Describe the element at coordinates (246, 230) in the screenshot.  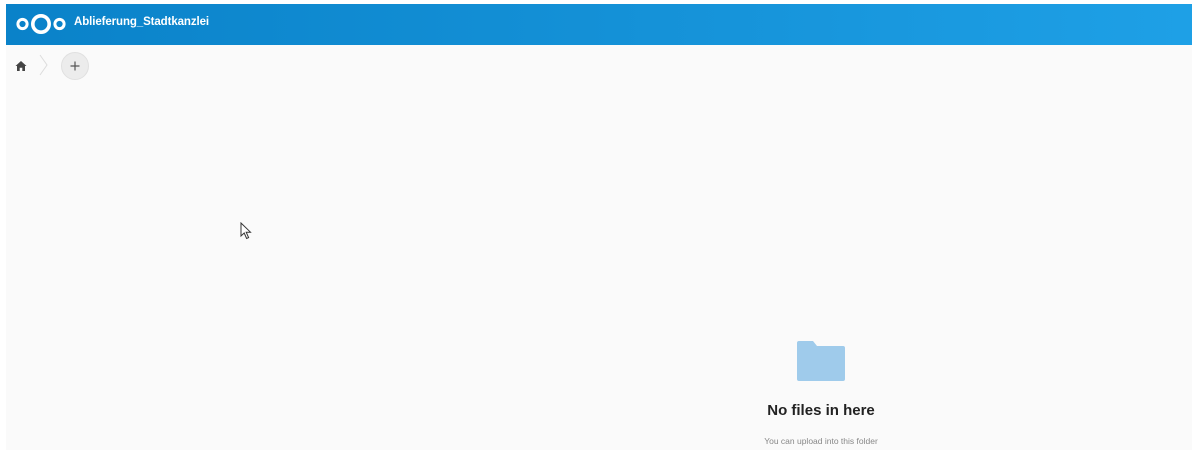
I see `mouse-pointer-icon` at that location.